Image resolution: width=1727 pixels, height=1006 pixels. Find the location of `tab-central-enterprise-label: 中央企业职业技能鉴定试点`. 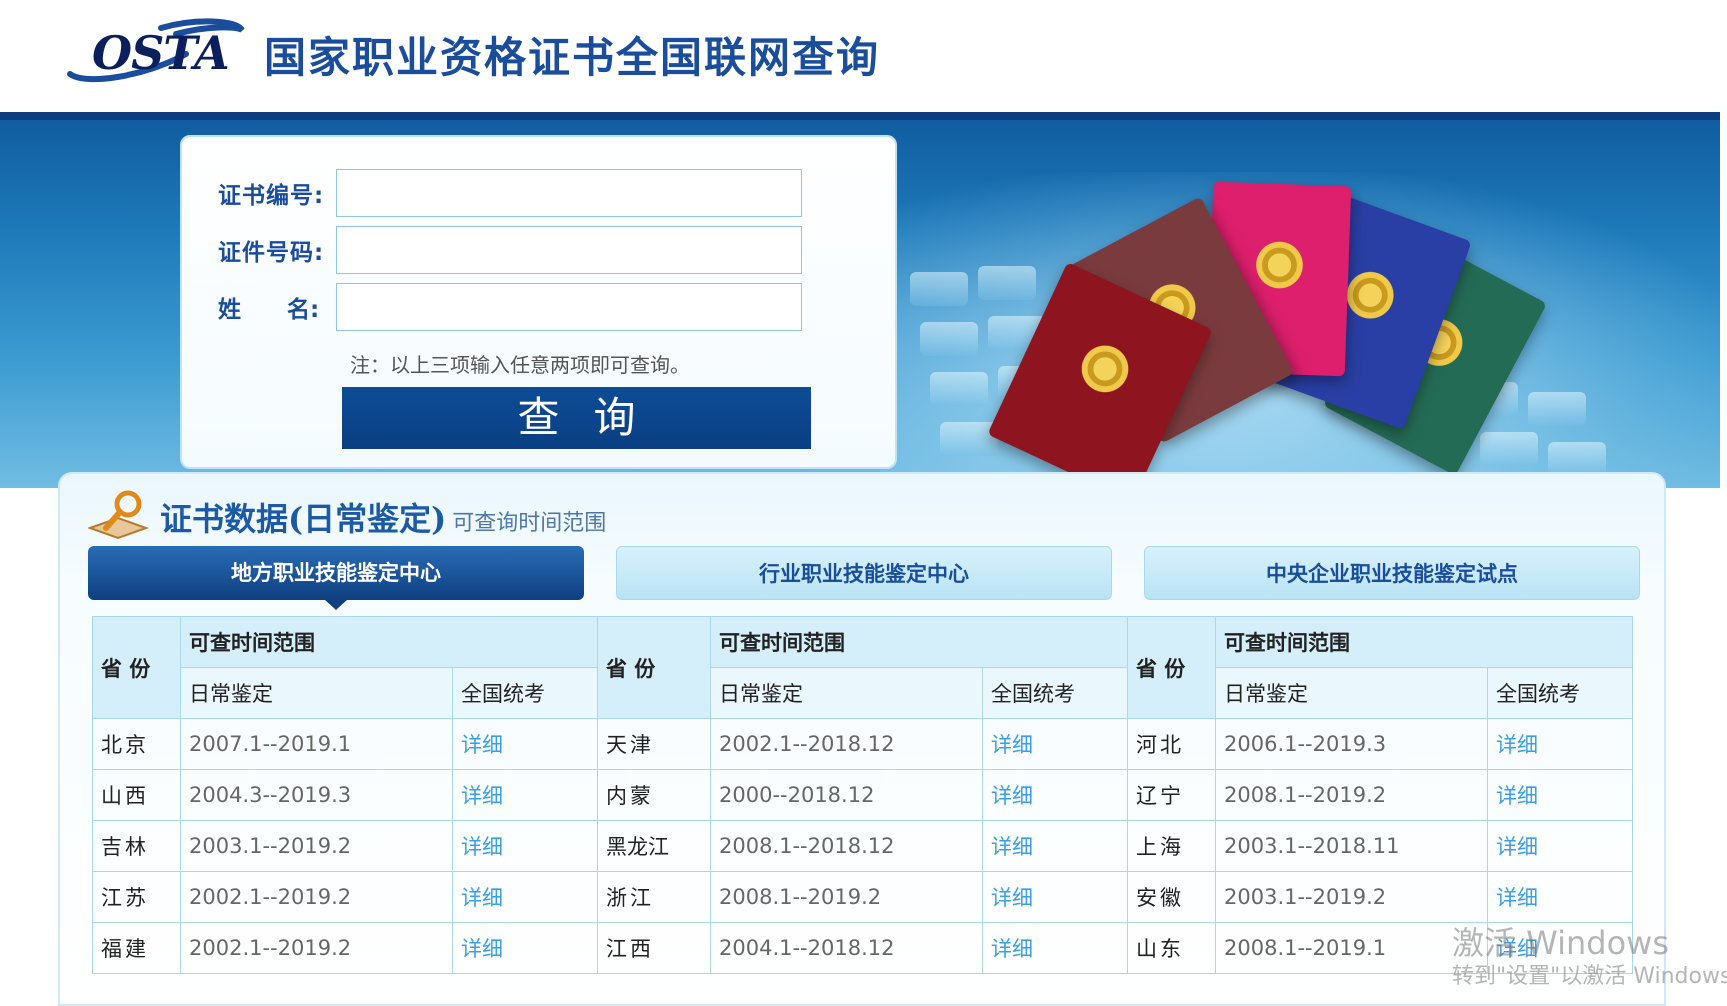

tab-central-enterprise-label: 中央企业职业技能鉴定试点 is located at coordinates (1392, 574).